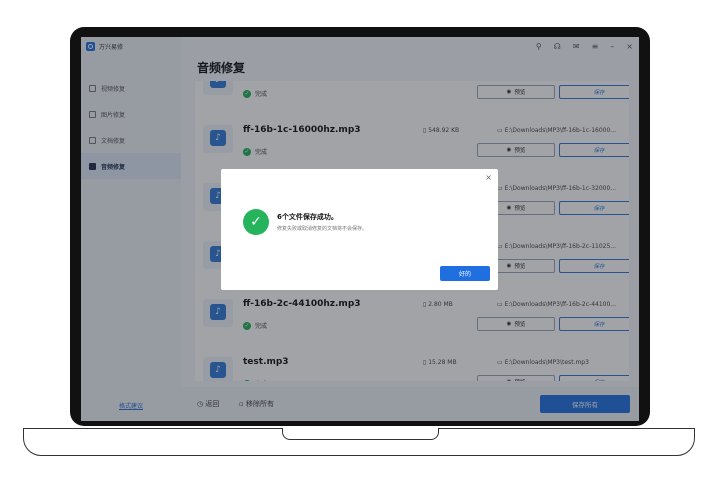 The width and height of the screenshot is (720, 482). What do you see at coordinates (488, 177) in the screenshot?
I see `close-icon: ×` at bounding box center [488, 177].